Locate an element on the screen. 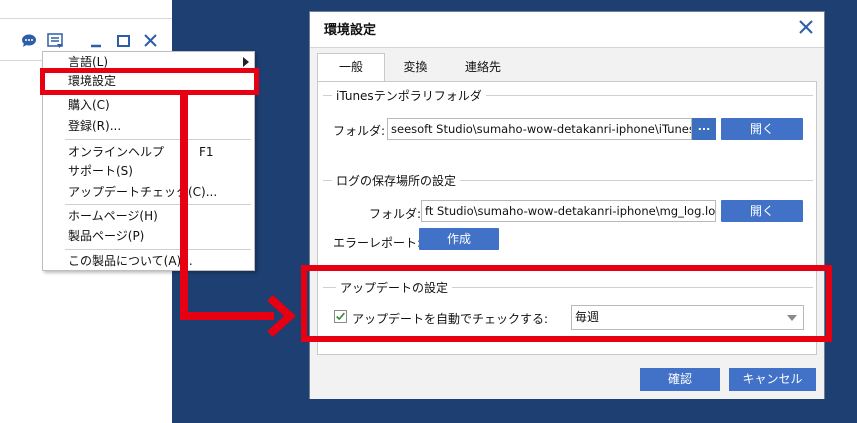  itunes-group-title: iTunesテンポラリフォルダ is located at coordinates (409, 95).